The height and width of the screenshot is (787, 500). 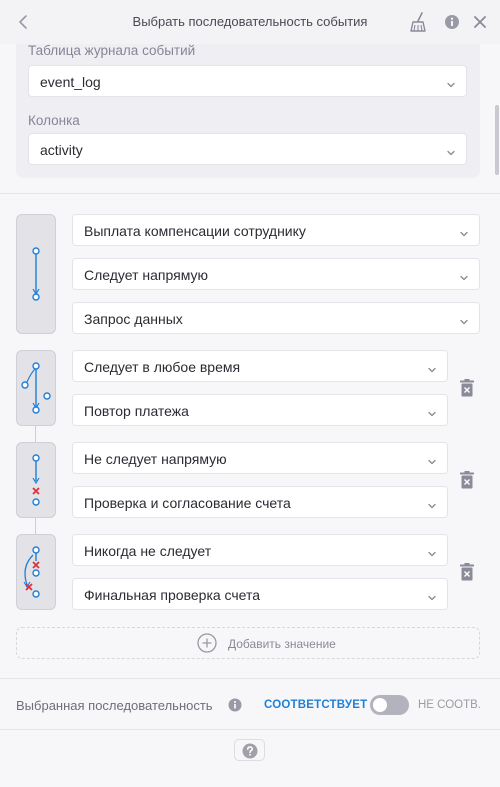 I want to click on no-match-option-label: НЕ СООТВ., so click(x=449, y=705).